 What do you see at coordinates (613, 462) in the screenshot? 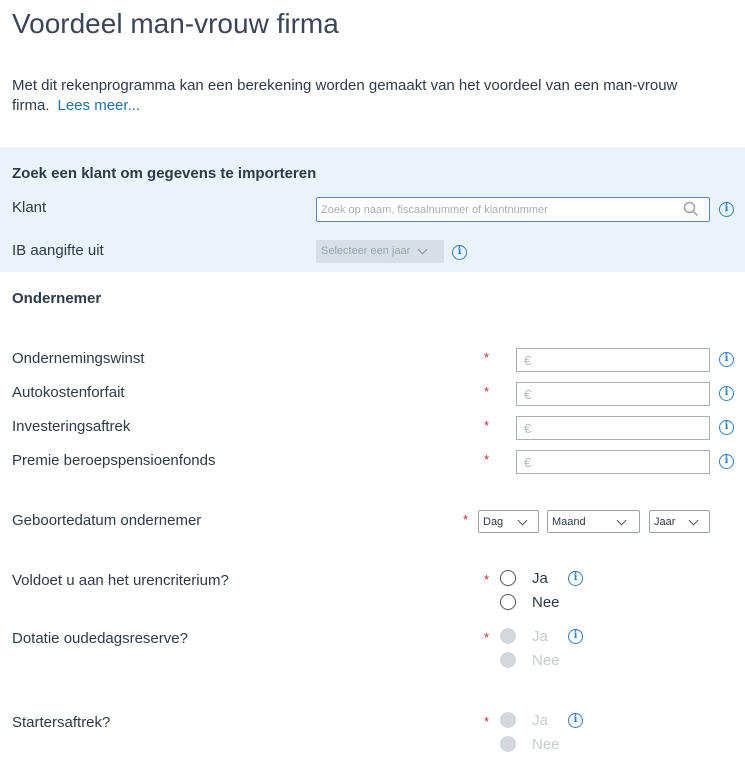
I see `premie-beroepspensioenfonds-input: €` at bounding box center [613, 462].